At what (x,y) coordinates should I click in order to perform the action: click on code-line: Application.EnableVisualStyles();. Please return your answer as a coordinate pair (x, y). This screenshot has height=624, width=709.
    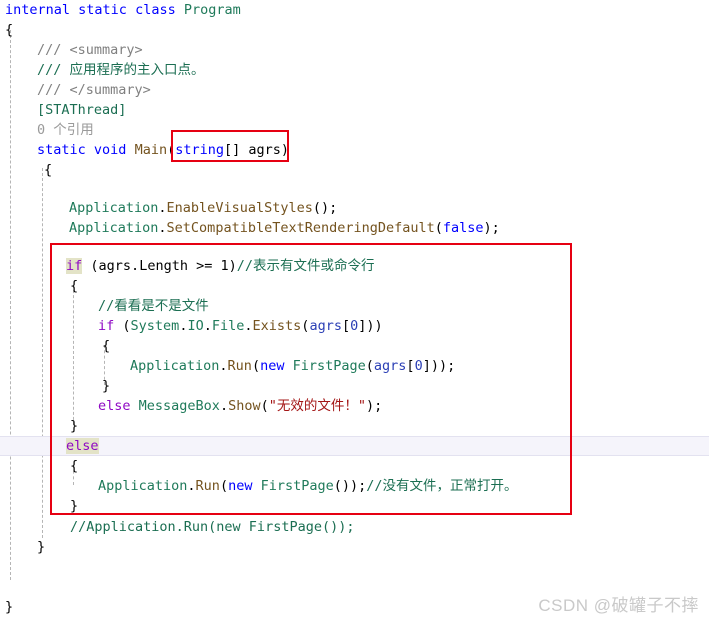
    Looking at the image, I should click on (168, 208).